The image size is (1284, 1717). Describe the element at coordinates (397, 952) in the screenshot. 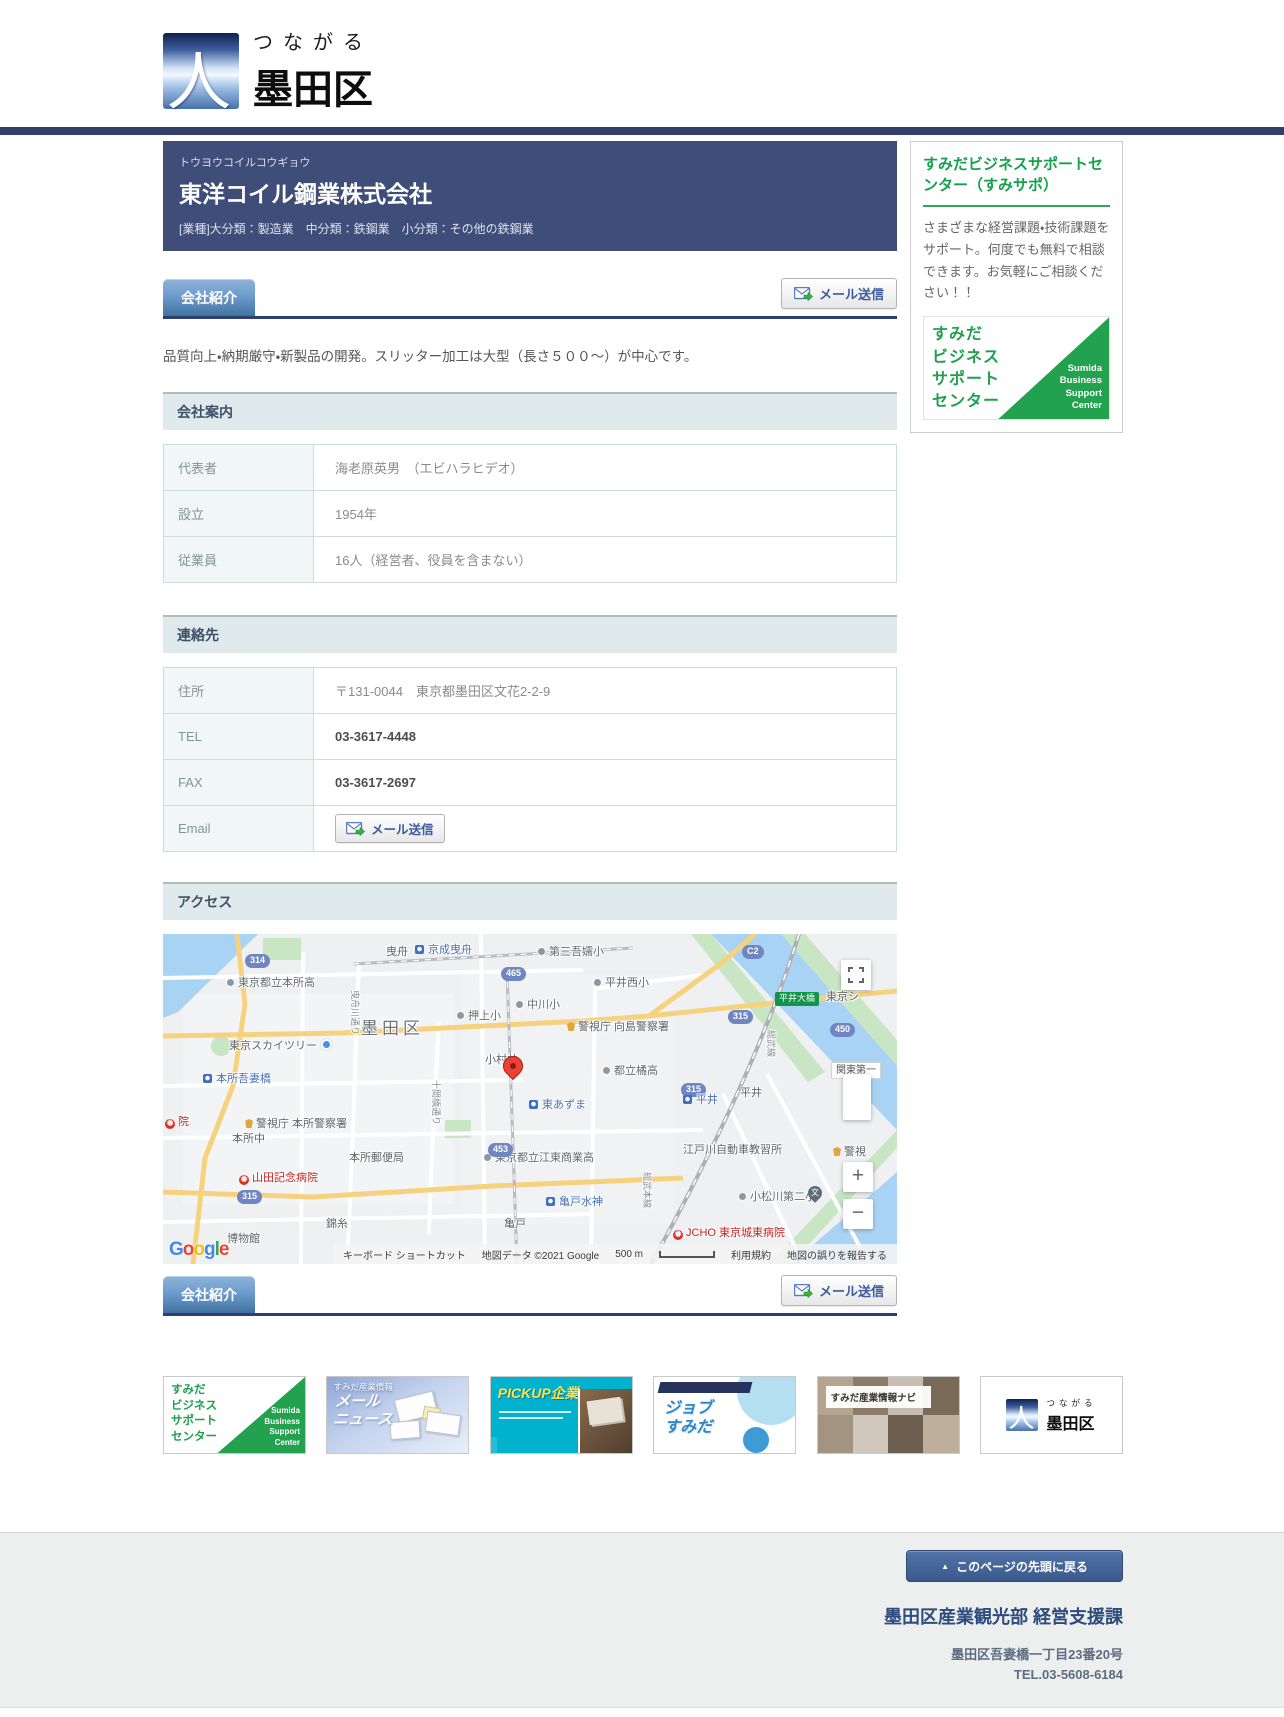

I see `map-label: 曳舟` at that location.